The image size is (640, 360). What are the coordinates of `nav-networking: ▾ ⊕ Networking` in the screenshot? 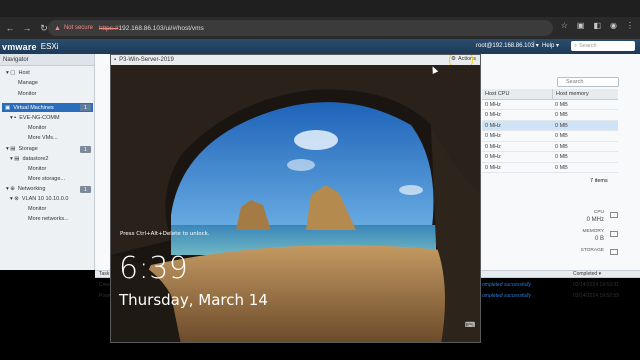 It's located at (25, 189).